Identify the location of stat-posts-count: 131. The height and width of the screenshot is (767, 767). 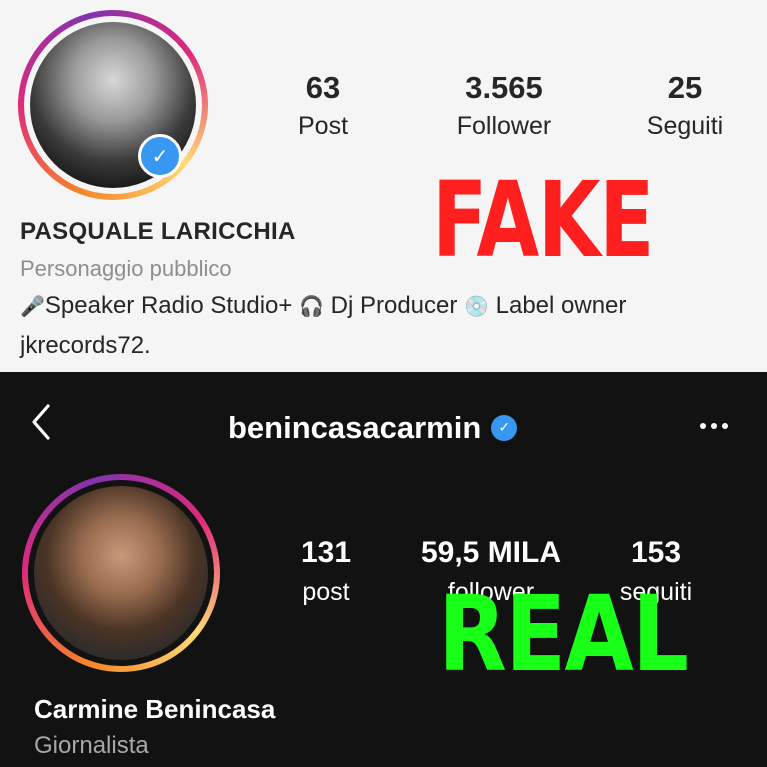
(326, 552).